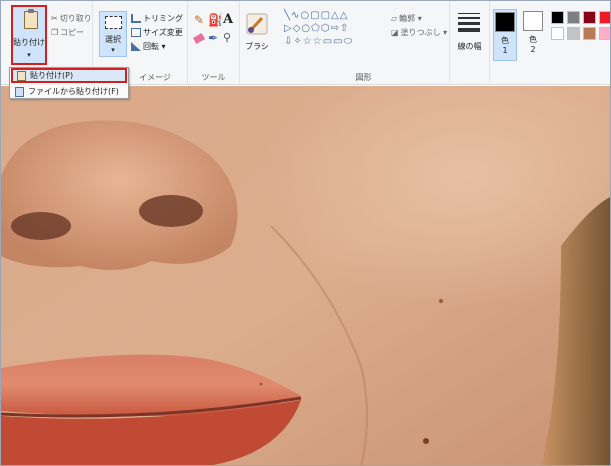  I want to click on tools-group: ✎ ⛽ A ✒ ⚲ ツール, so click(214, 43).